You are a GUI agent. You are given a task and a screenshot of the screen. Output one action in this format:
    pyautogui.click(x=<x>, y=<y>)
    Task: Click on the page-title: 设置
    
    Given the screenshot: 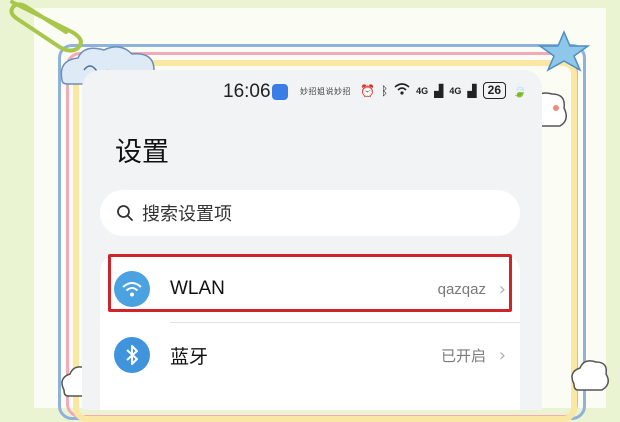 What is the action you would take?
    pyautogui.click(x=142, y=152)
    